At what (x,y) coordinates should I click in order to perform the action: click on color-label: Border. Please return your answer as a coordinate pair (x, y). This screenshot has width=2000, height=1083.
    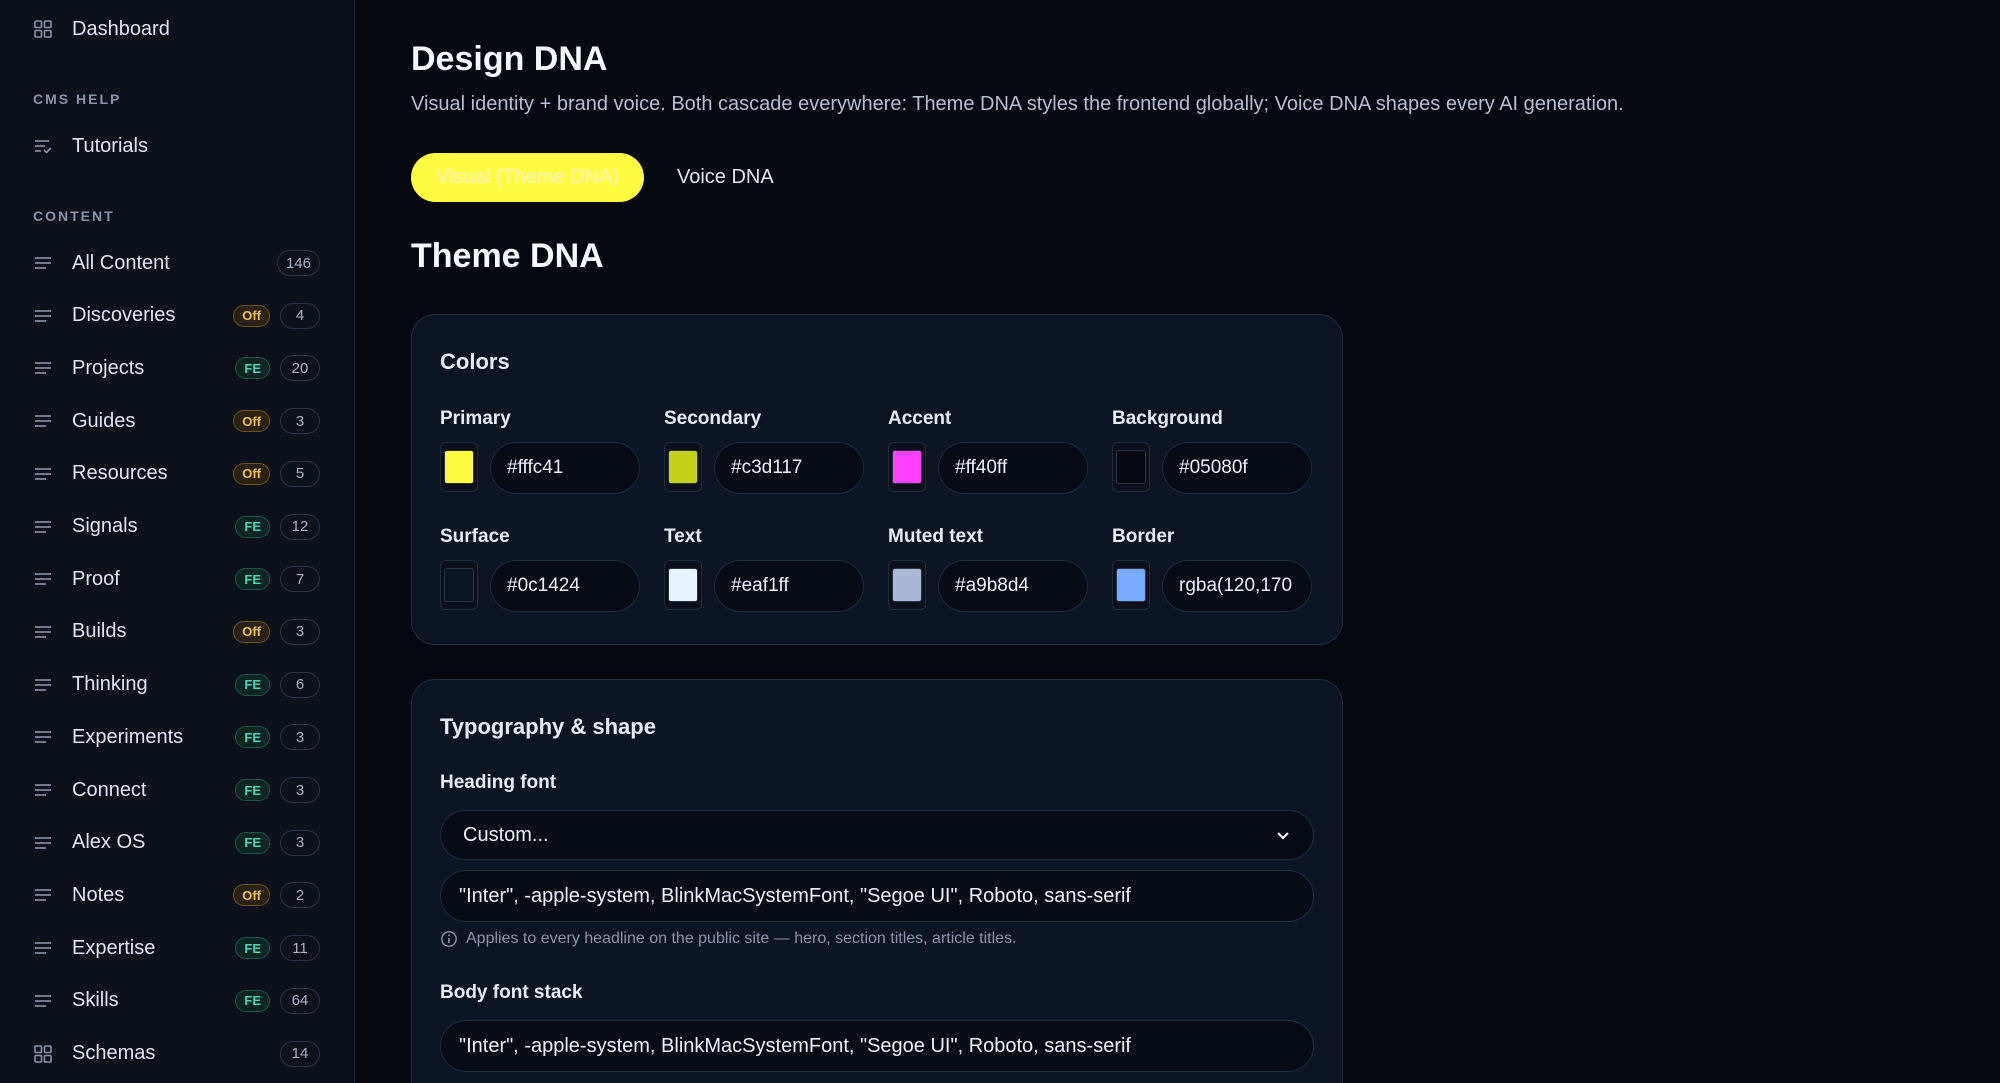
    Looking at the image, I should click on (1143, 536).